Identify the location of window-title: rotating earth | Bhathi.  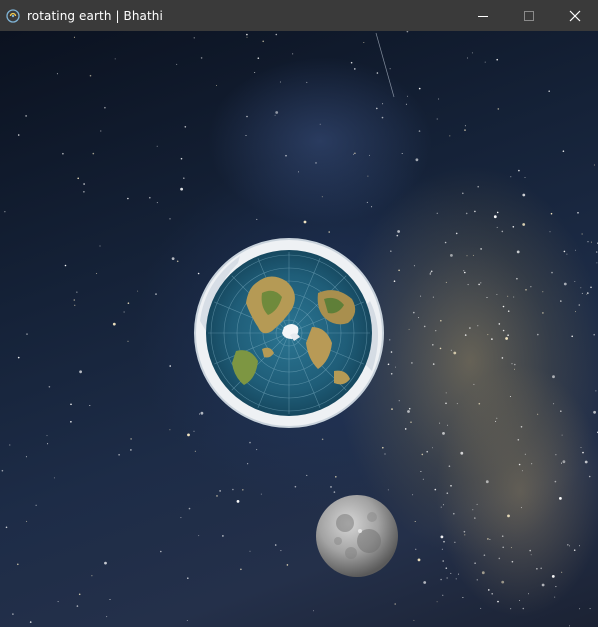
(95, 15).